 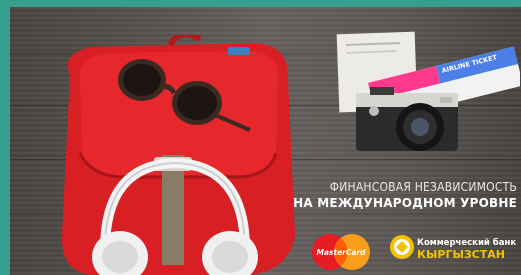 I want to click on tagline-line2: НА МЕЖДУНАРОДНОМ УРОВНЕ, so click(x=405, y=203).